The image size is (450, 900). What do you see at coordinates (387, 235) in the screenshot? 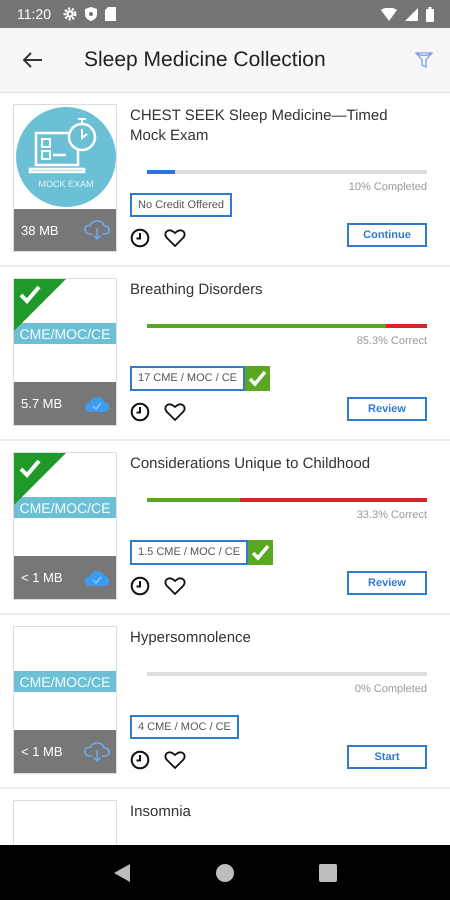
I see `action-button: Continue` at bounding box center [387, 235].